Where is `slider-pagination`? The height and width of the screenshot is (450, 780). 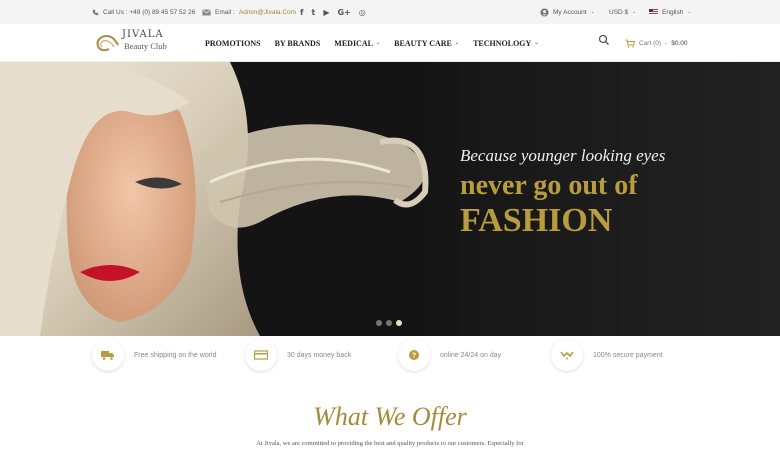
slider-pagination is located at coordinates (389, 323).